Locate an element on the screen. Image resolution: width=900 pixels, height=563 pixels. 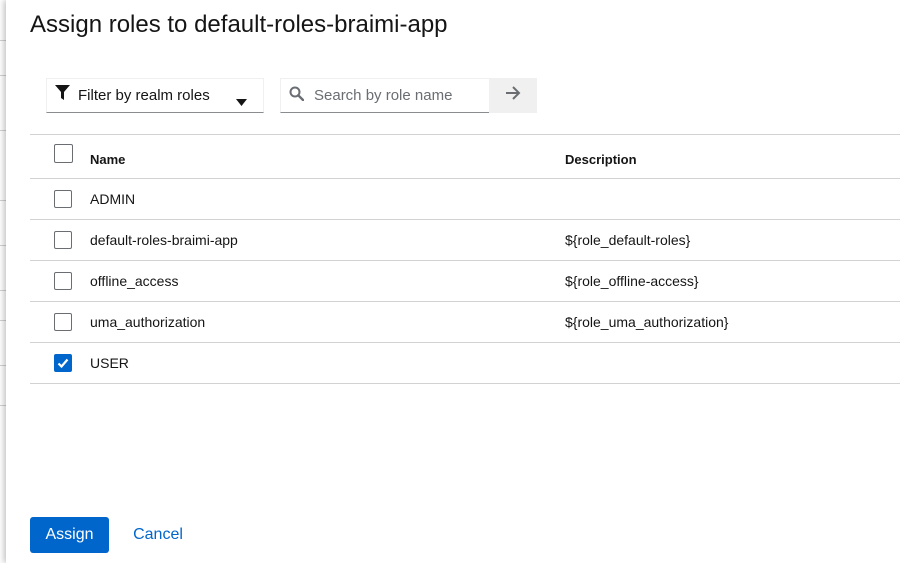
role-name: offline_access is located at coordinates (134, 281).